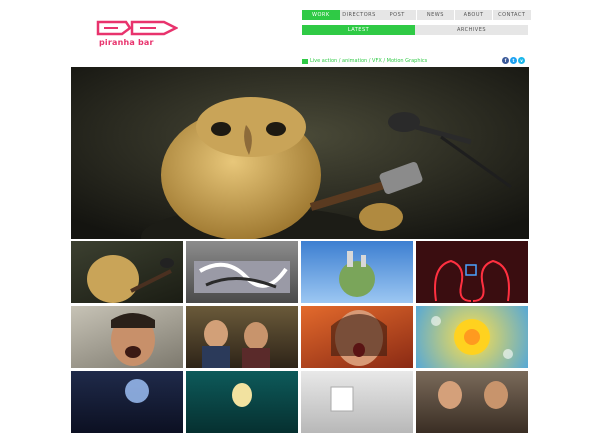 The height and width of the screenshot is (433, 600). Describe the element at coordinates (521, 60) in the screenshot. I see `vimeo-icon: v` at that location.